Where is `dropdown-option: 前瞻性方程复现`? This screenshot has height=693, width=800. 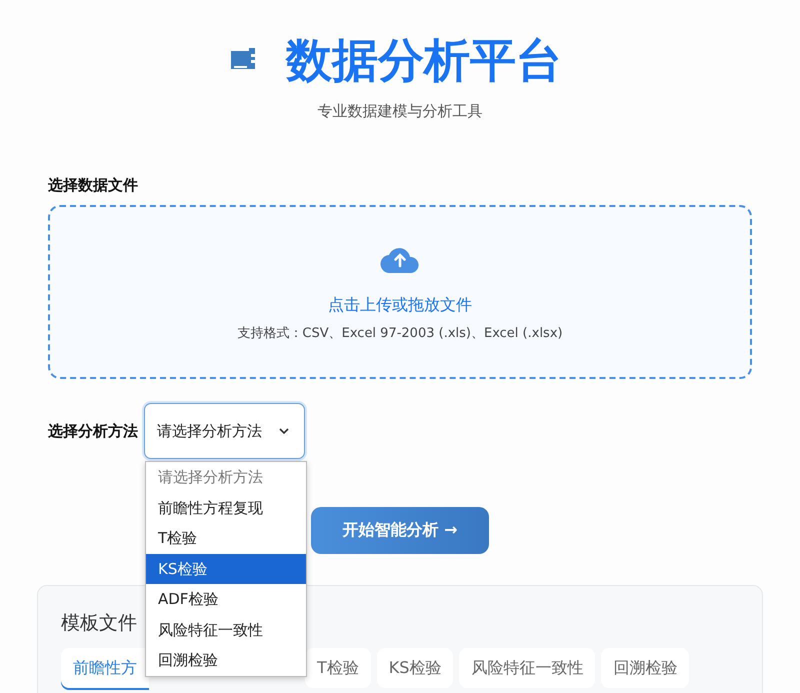 dropdown-option: 前瞻性方程复现 is located at coordinates (226, 507).